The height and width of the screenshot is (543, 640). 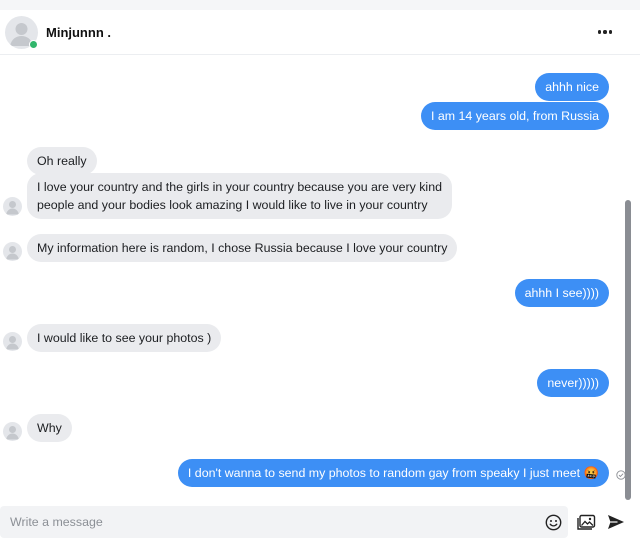 What do you see at coordinates (78, 32) in the screenshot?
I see `contact-name: Minjunnn .` at bounding box center [78, 32].